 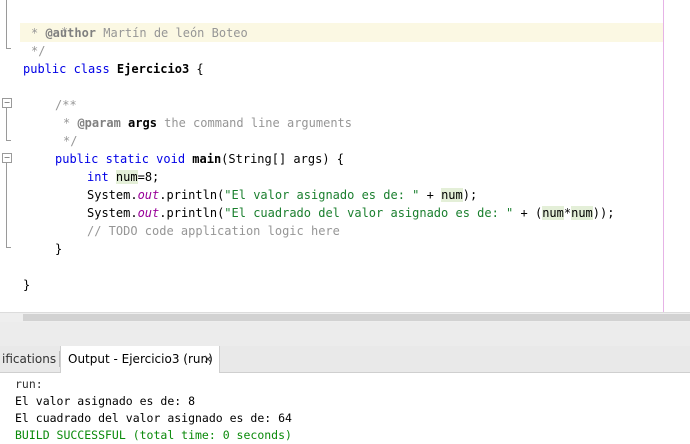 I want to click on code-line: * @param args the command line arguments, so click(x=187, y=123).